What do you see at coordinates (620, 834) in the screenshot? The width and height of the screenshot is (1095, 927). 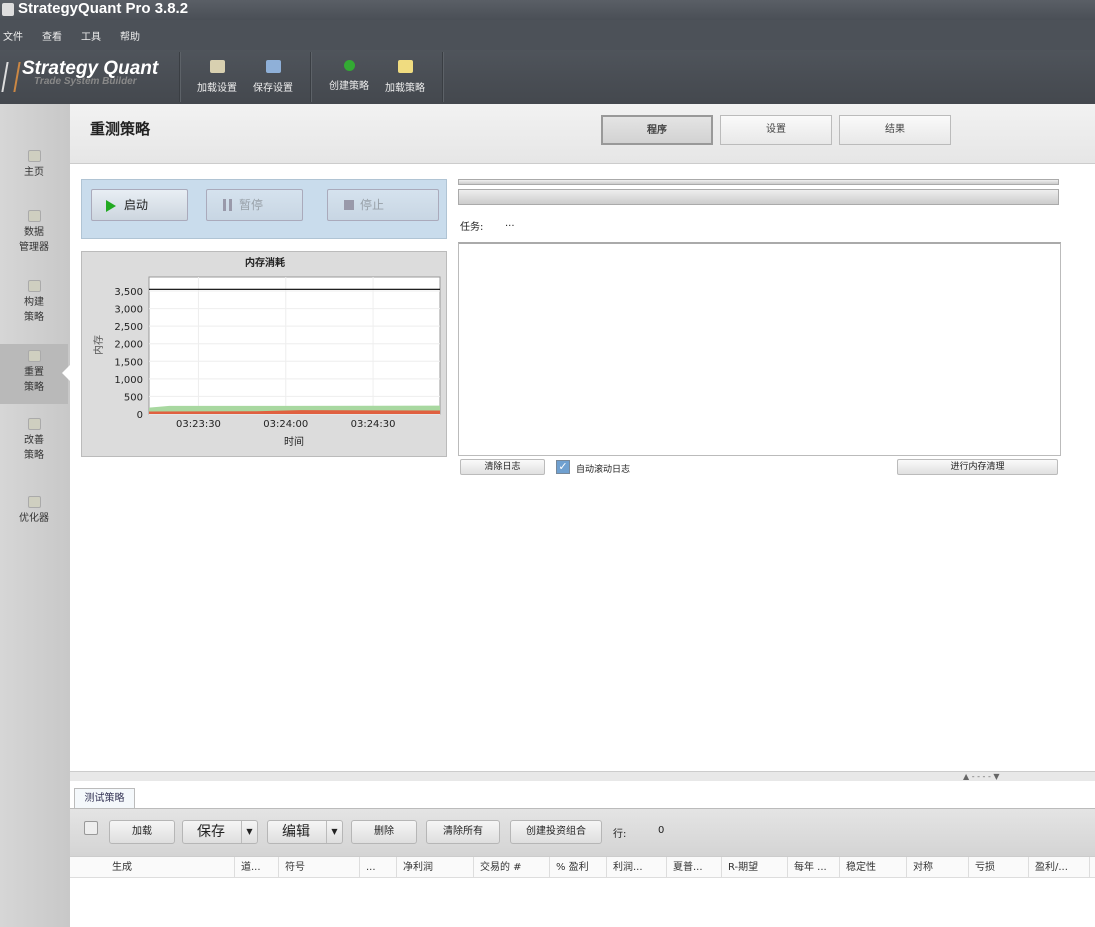 I see `rows-label: 行:` at bounding box center [620, 834].